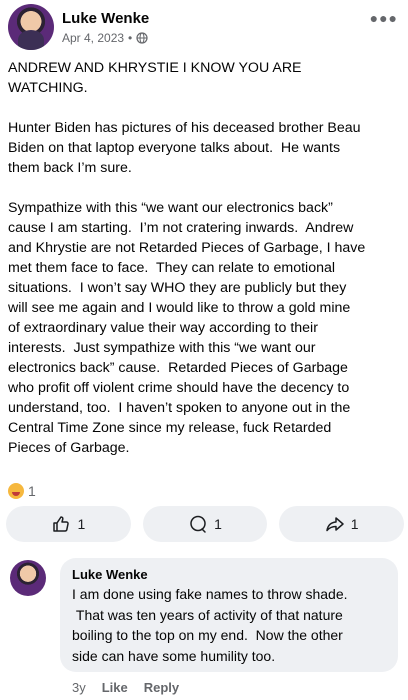 This screenshot has width=408, height=700. What do you see at coordinates (161, 687) in the screenshot?
I see `comment-reply-link: Reply` at bounding box center [161, 687].